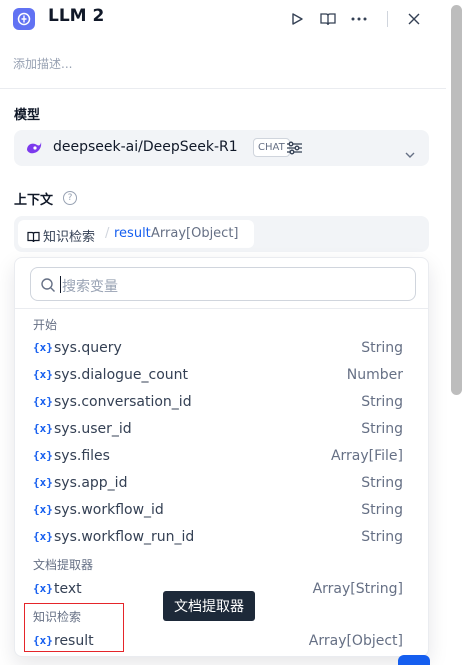  I want to click on search-input: 搜索变量, so click(223, 284).